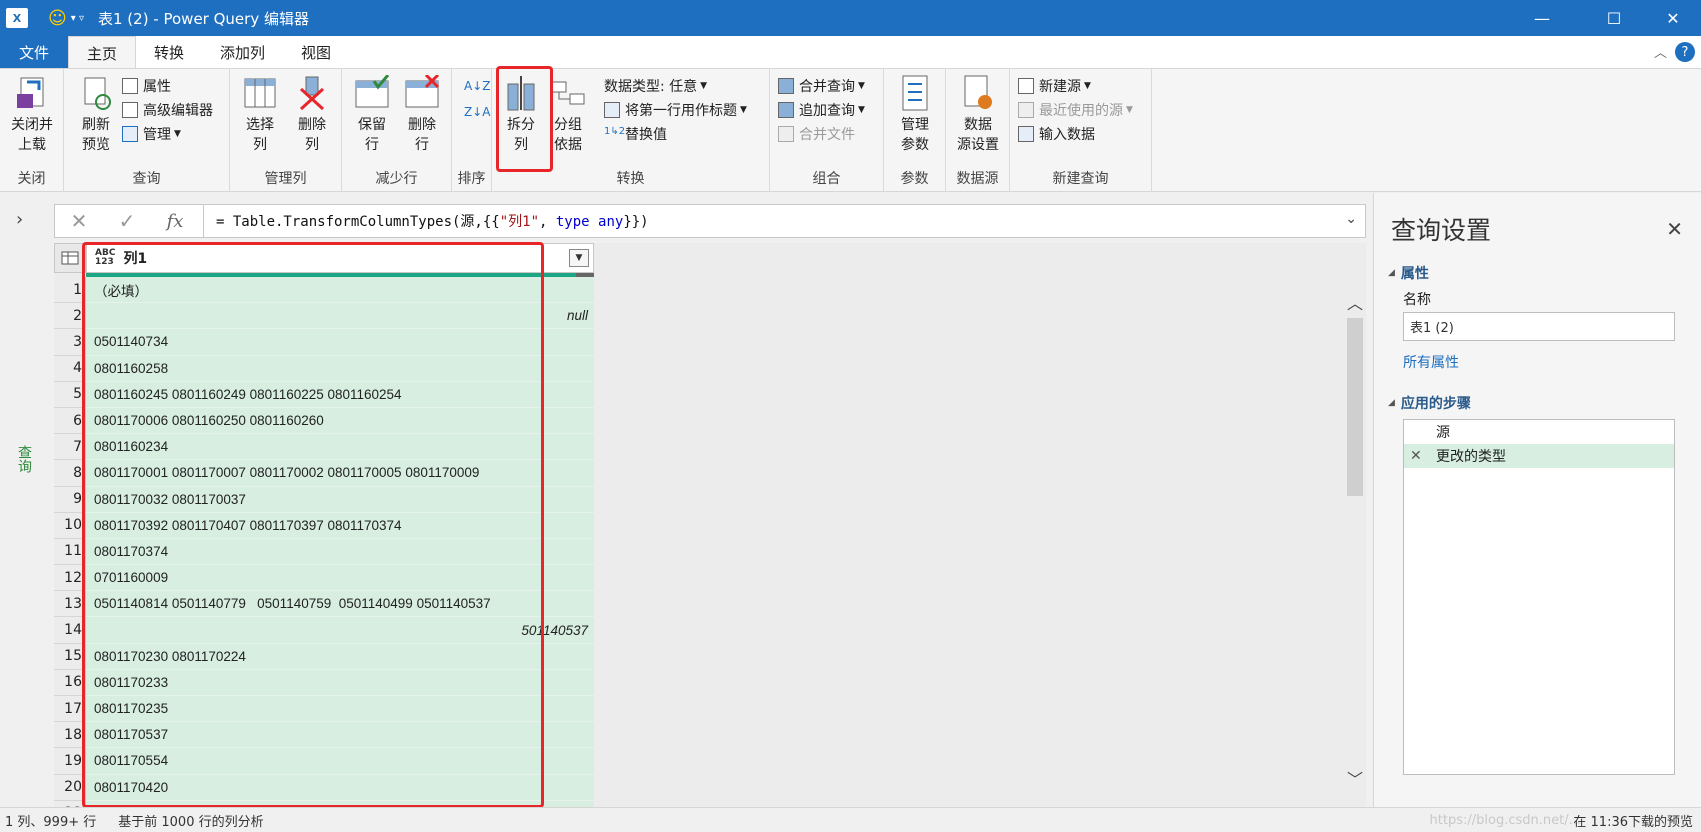 This screenshot has height=832, width=1701. I want to click on new-source-button: 新建源 ▼, so click(1054, 86).